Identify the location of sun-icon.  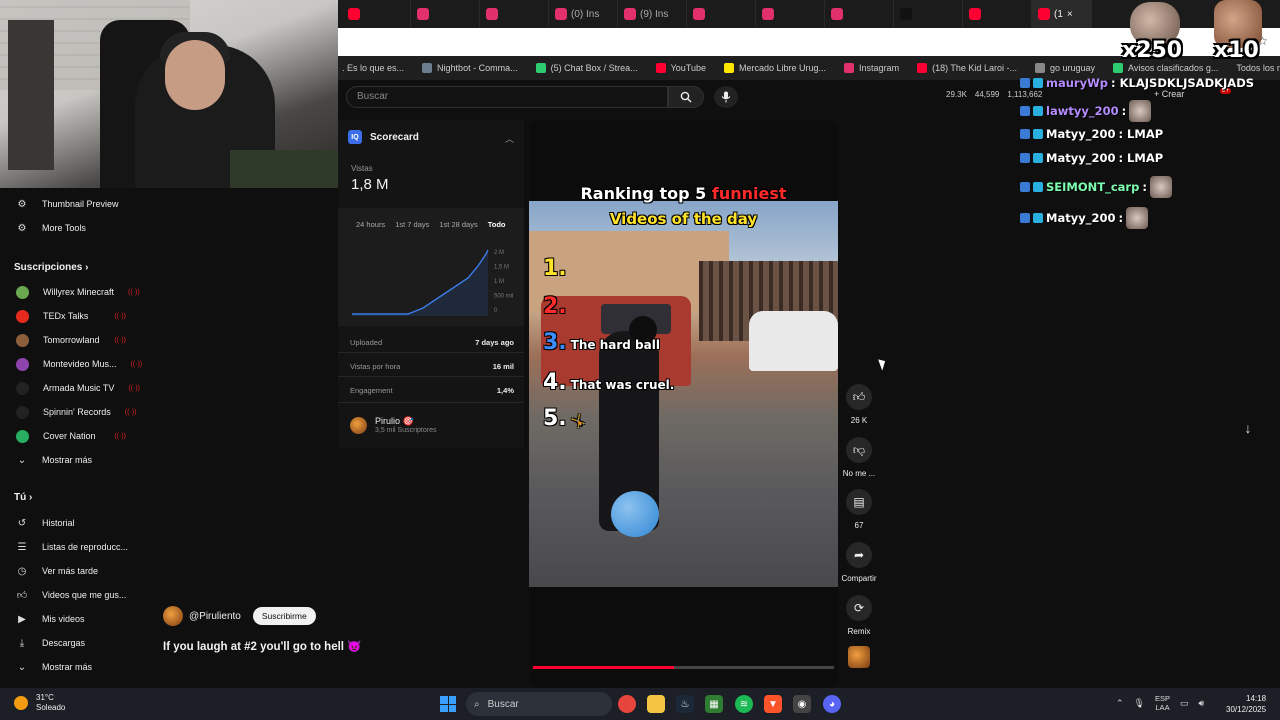
(21, 703).